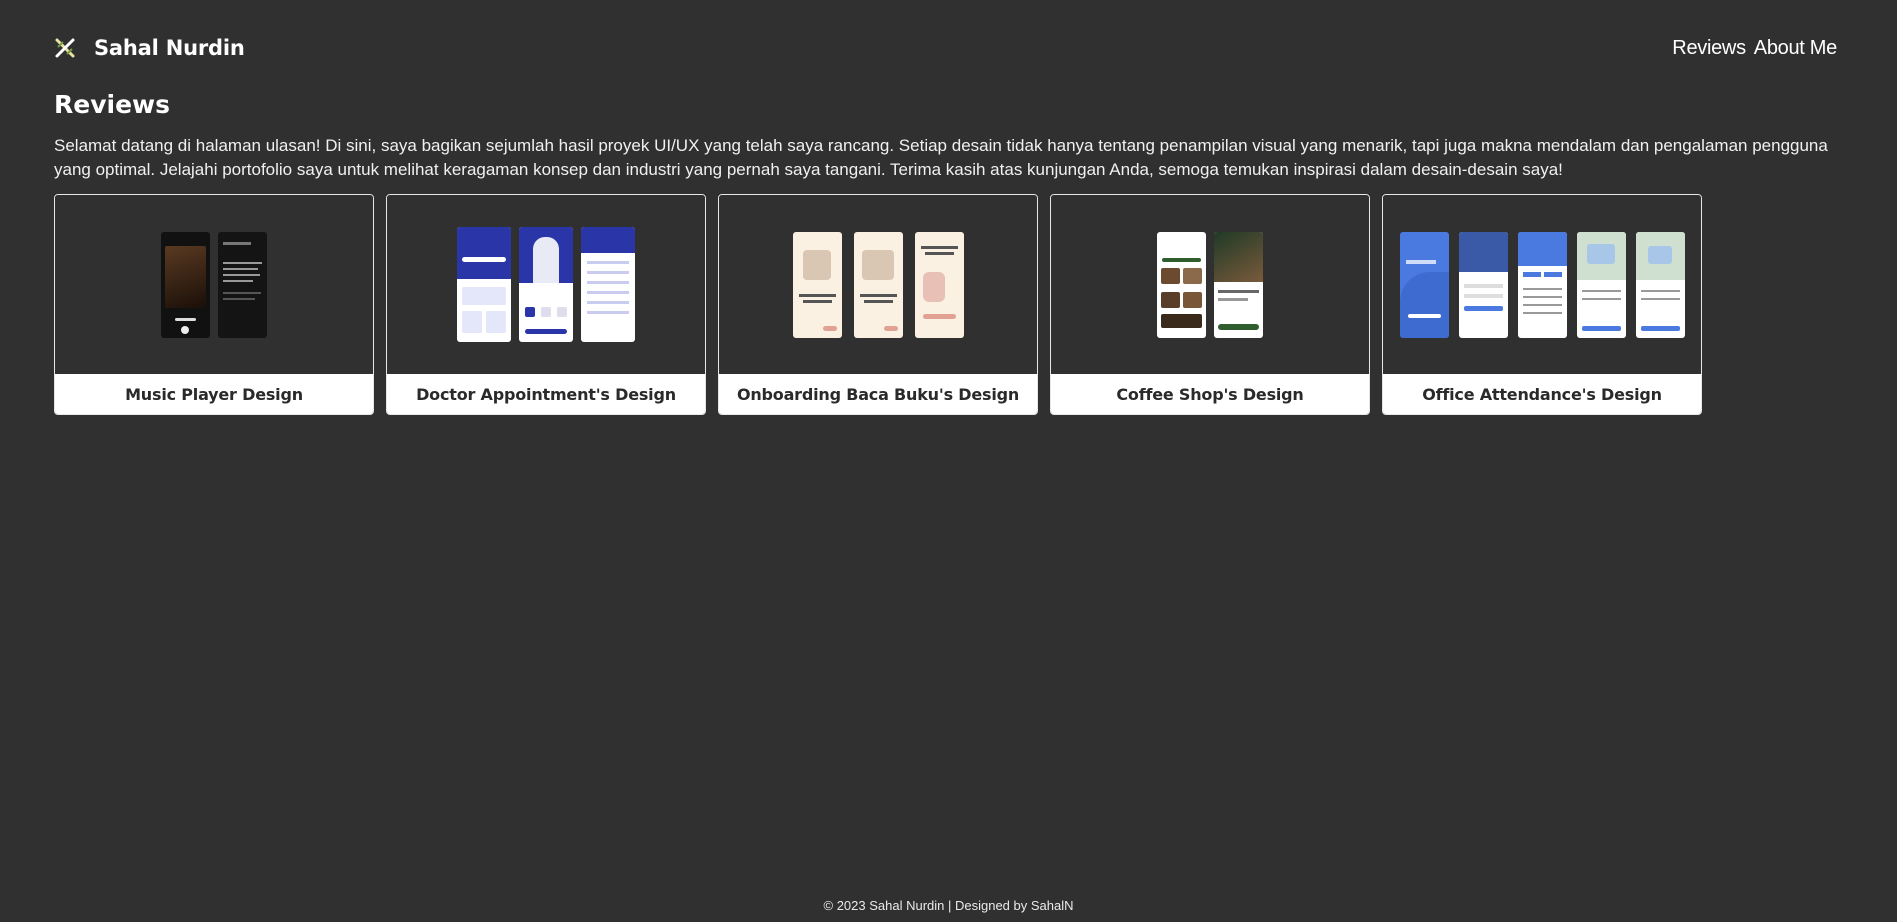  I want to click on card-title: Coffee Shop's Design, so click(1210, 394).